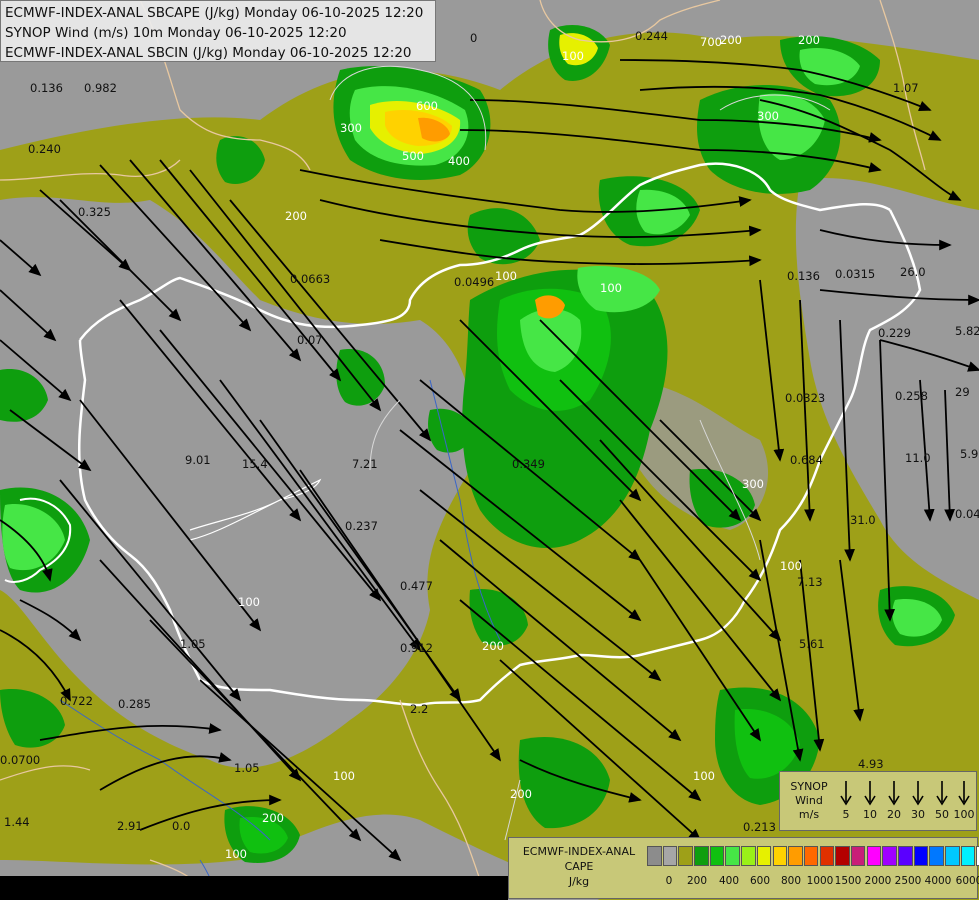  I want to click on station-value-label: 5.82, so click(967, 331).